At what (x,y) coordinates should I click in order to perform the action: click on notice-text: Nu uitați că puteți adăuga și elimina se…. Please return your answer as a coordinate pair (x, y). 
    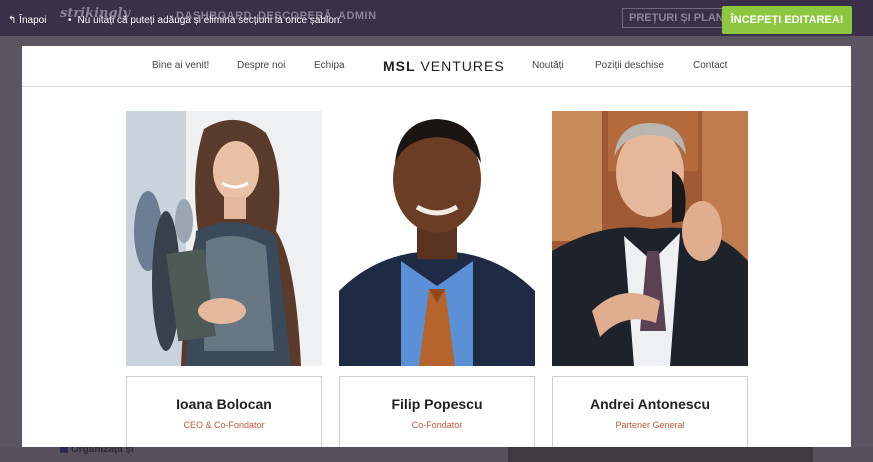
    Looking at the image, I should click on (210, 20).